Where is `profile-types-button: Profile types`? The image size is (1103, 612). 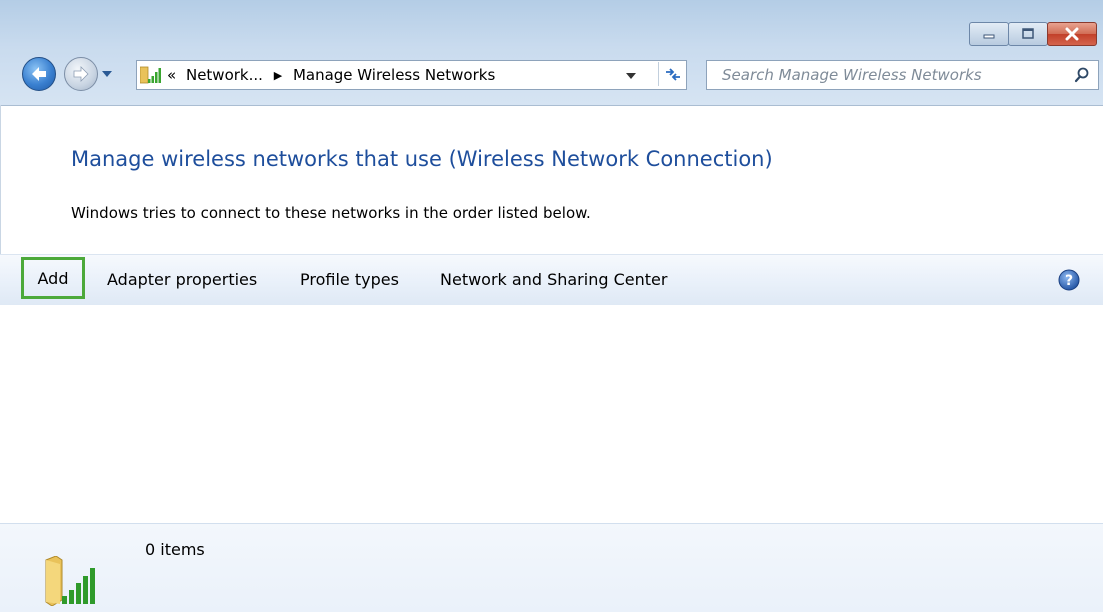 profile-types-button: Profile types is located at coordinates (349, 279).